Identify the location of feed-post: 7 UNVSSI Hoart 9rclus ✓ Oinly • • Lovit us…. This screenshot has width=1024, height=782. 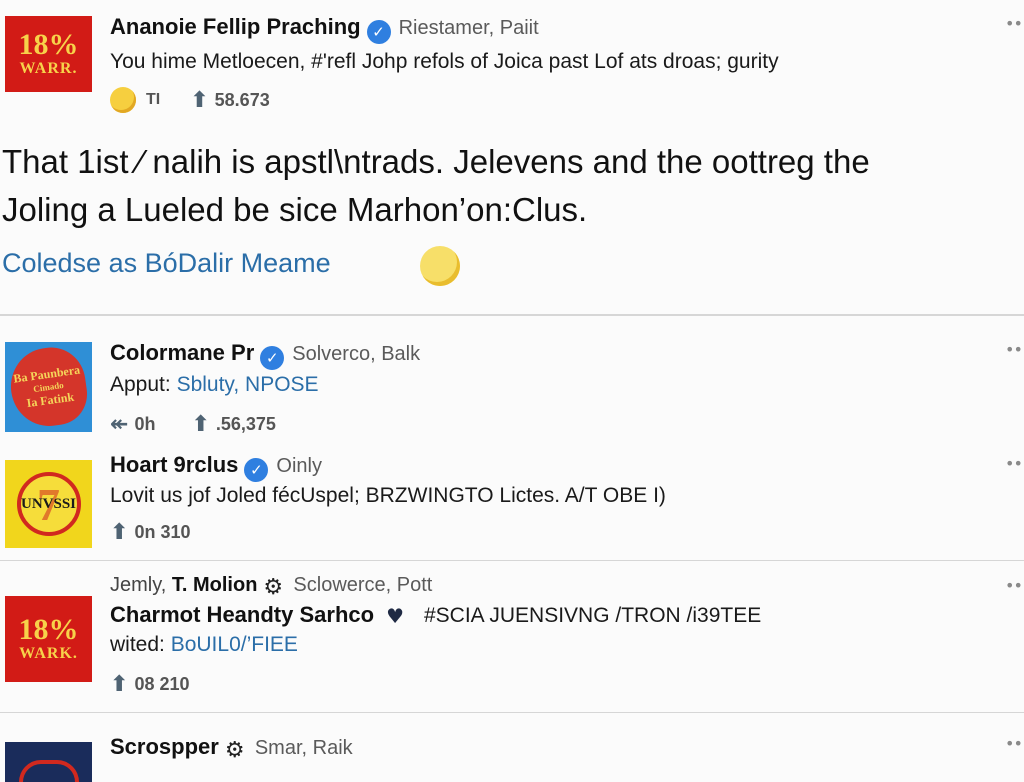
(512, 503).